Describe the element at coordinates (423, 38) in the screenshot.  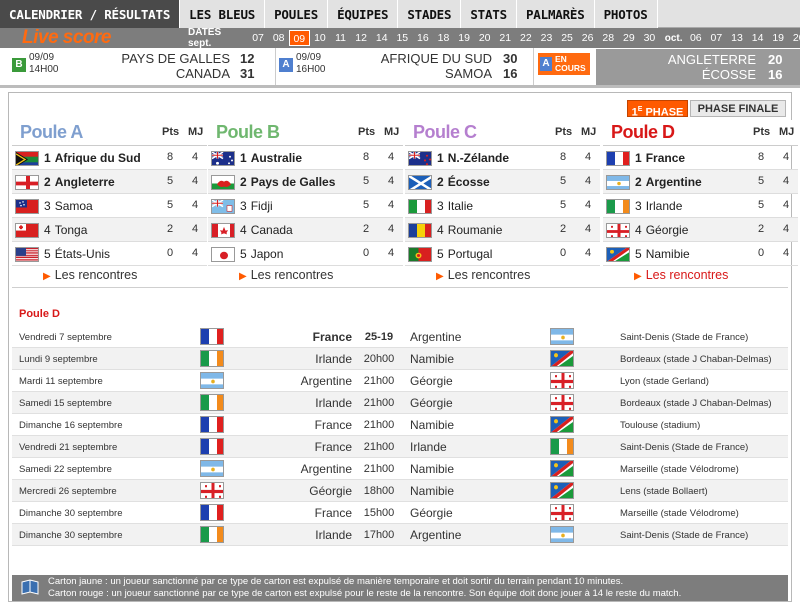
I see `date-sept-16: 16` at that location.